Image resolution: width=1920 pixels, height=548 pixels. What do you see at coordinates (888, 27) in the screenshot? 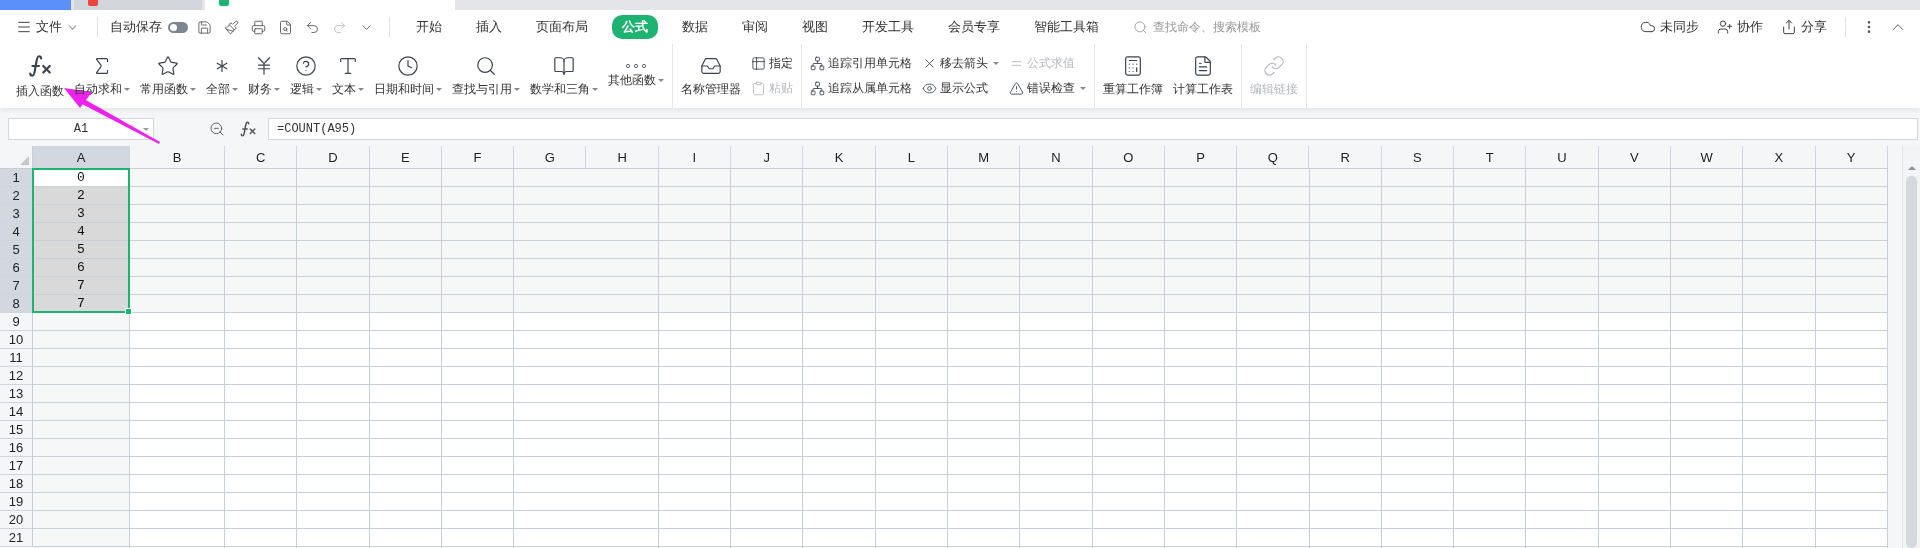
I see `ribbon-tab: 开发工具` at bounding box center [888, 27].